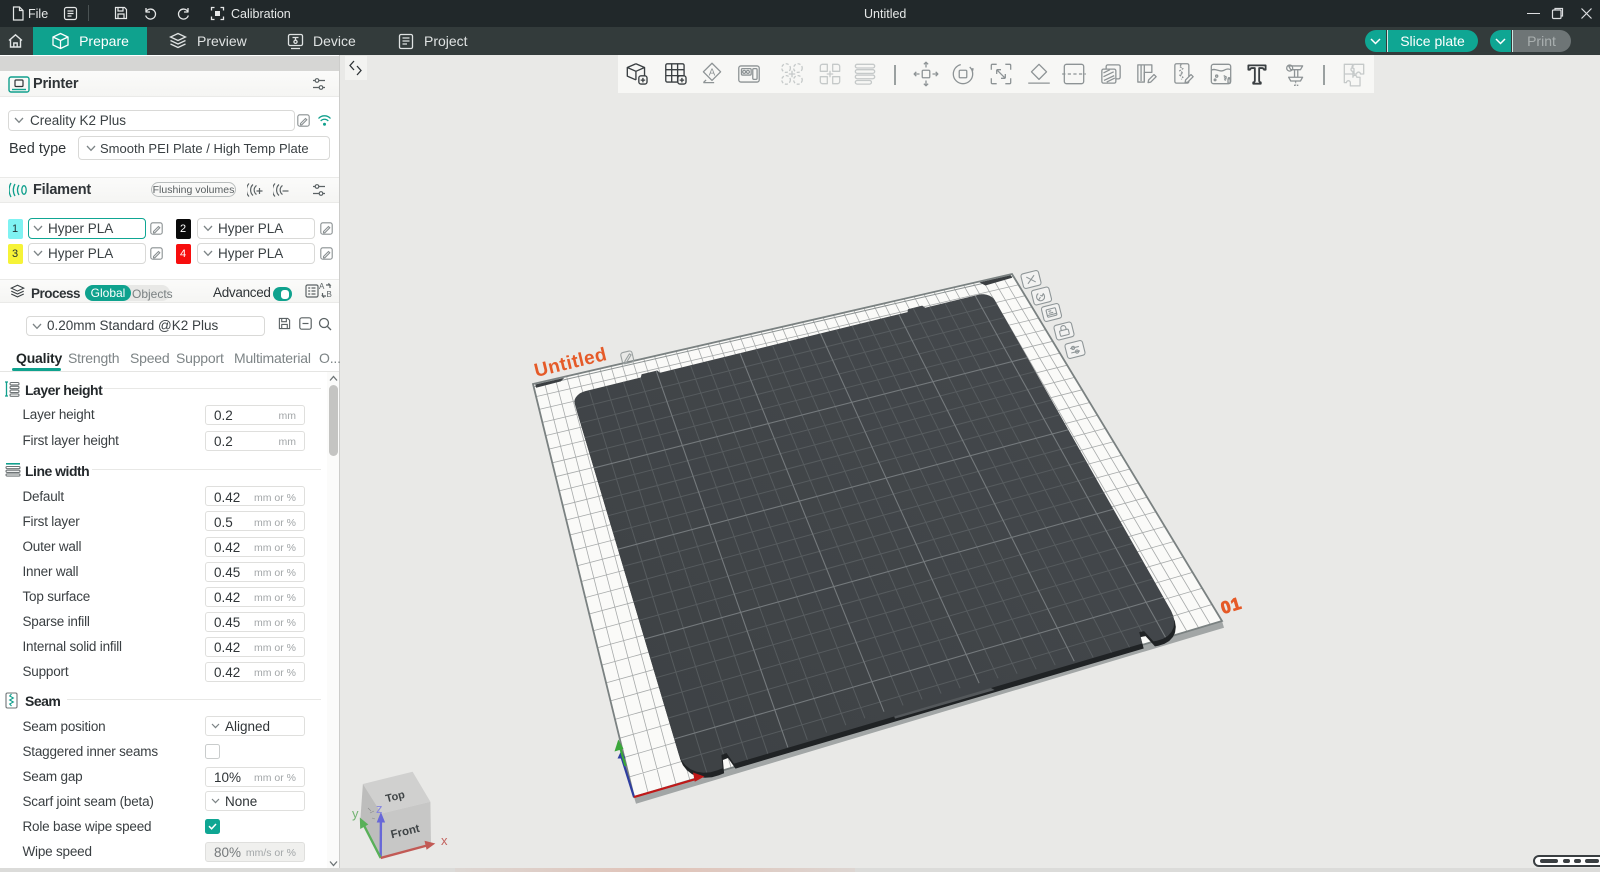 The image size is (1600, 872). What do you see at coordinates (379, 808) in the screenshot?
I see `svg-text: z` at bounding box center [379, 808].